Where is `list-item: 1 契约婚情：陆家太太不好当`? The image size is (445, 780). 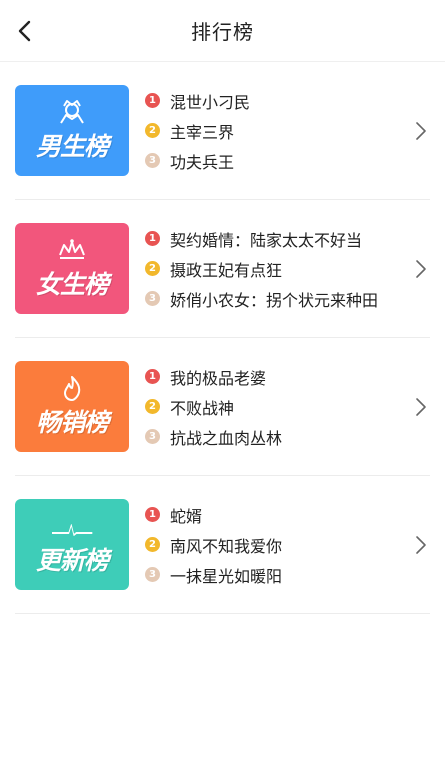 list-item: 1 契约婚情：陆家太太不好当 is located at coordinates (287, 239).